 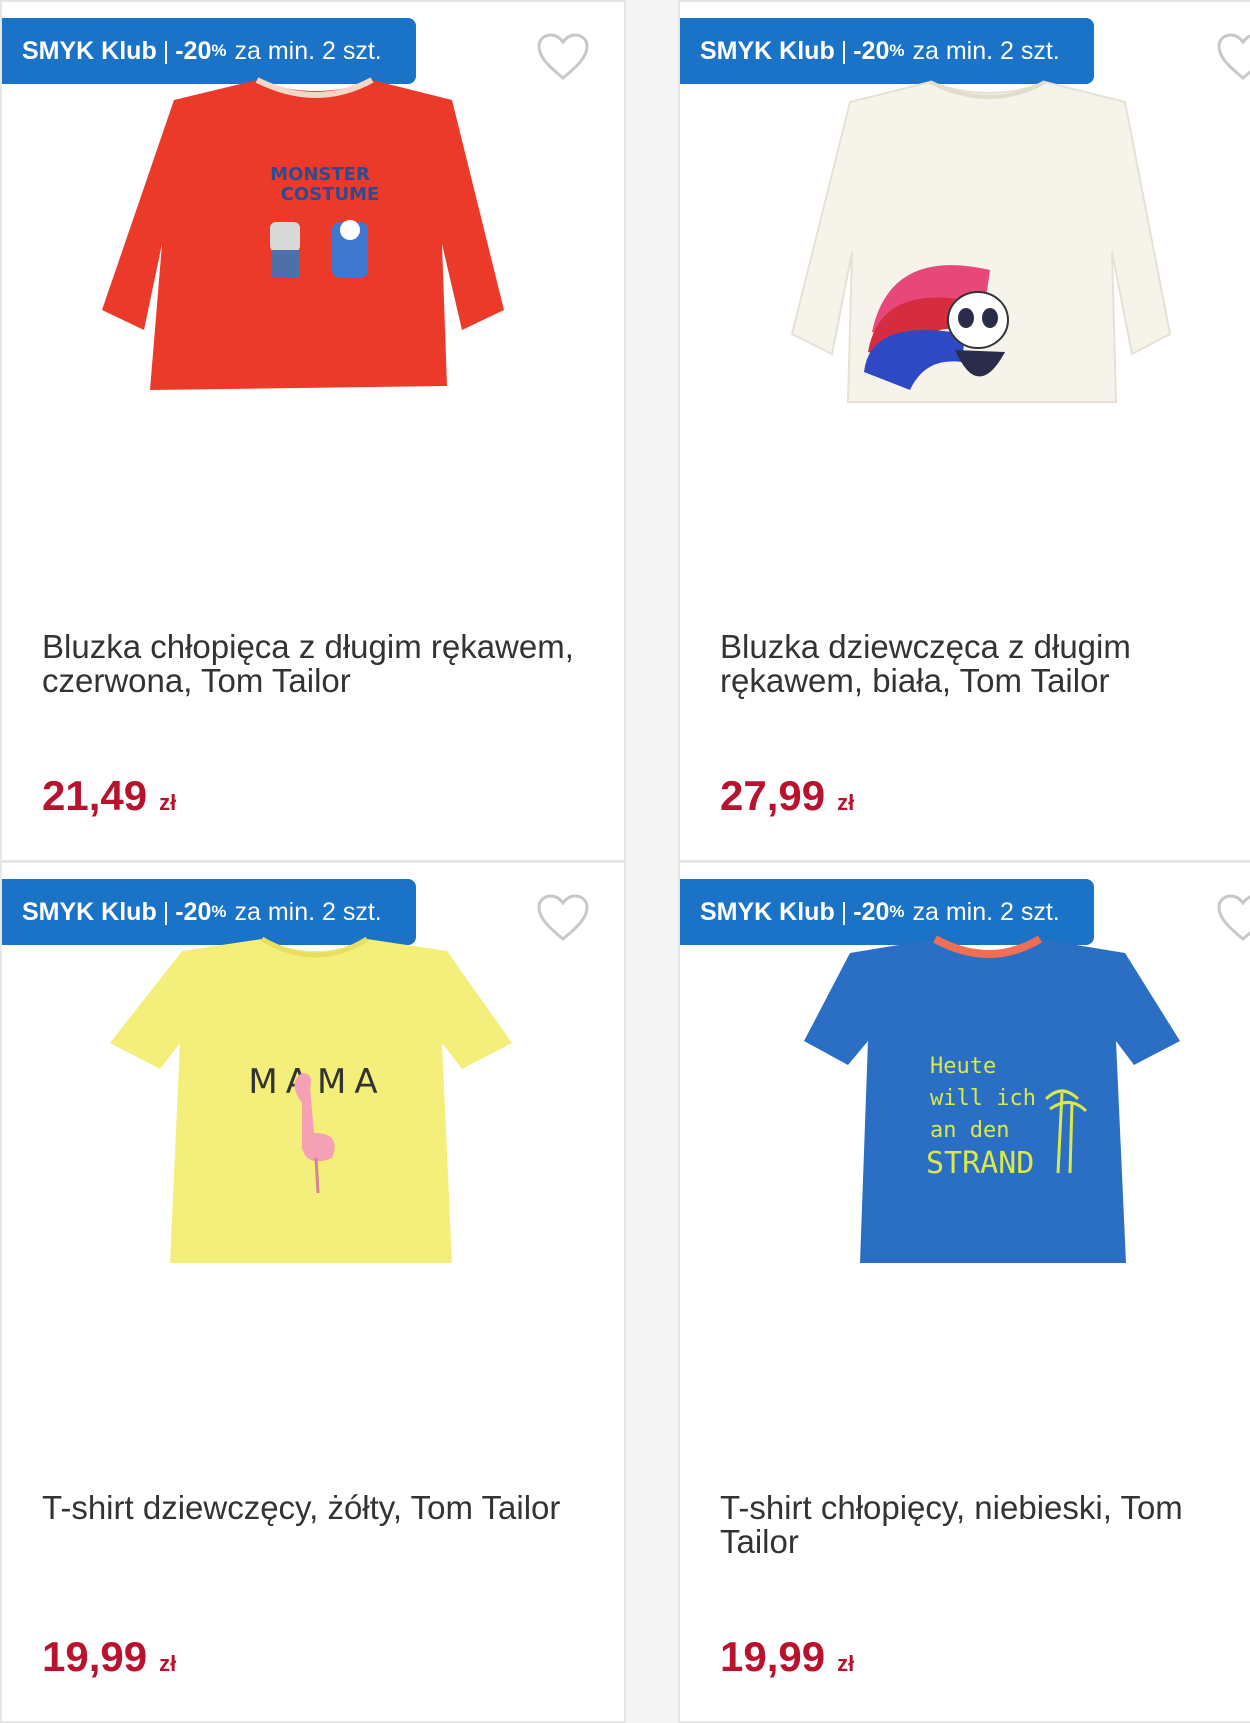 I want to click on product-image: Heute will ich an den STRAND, so click(x=990, y=1128).